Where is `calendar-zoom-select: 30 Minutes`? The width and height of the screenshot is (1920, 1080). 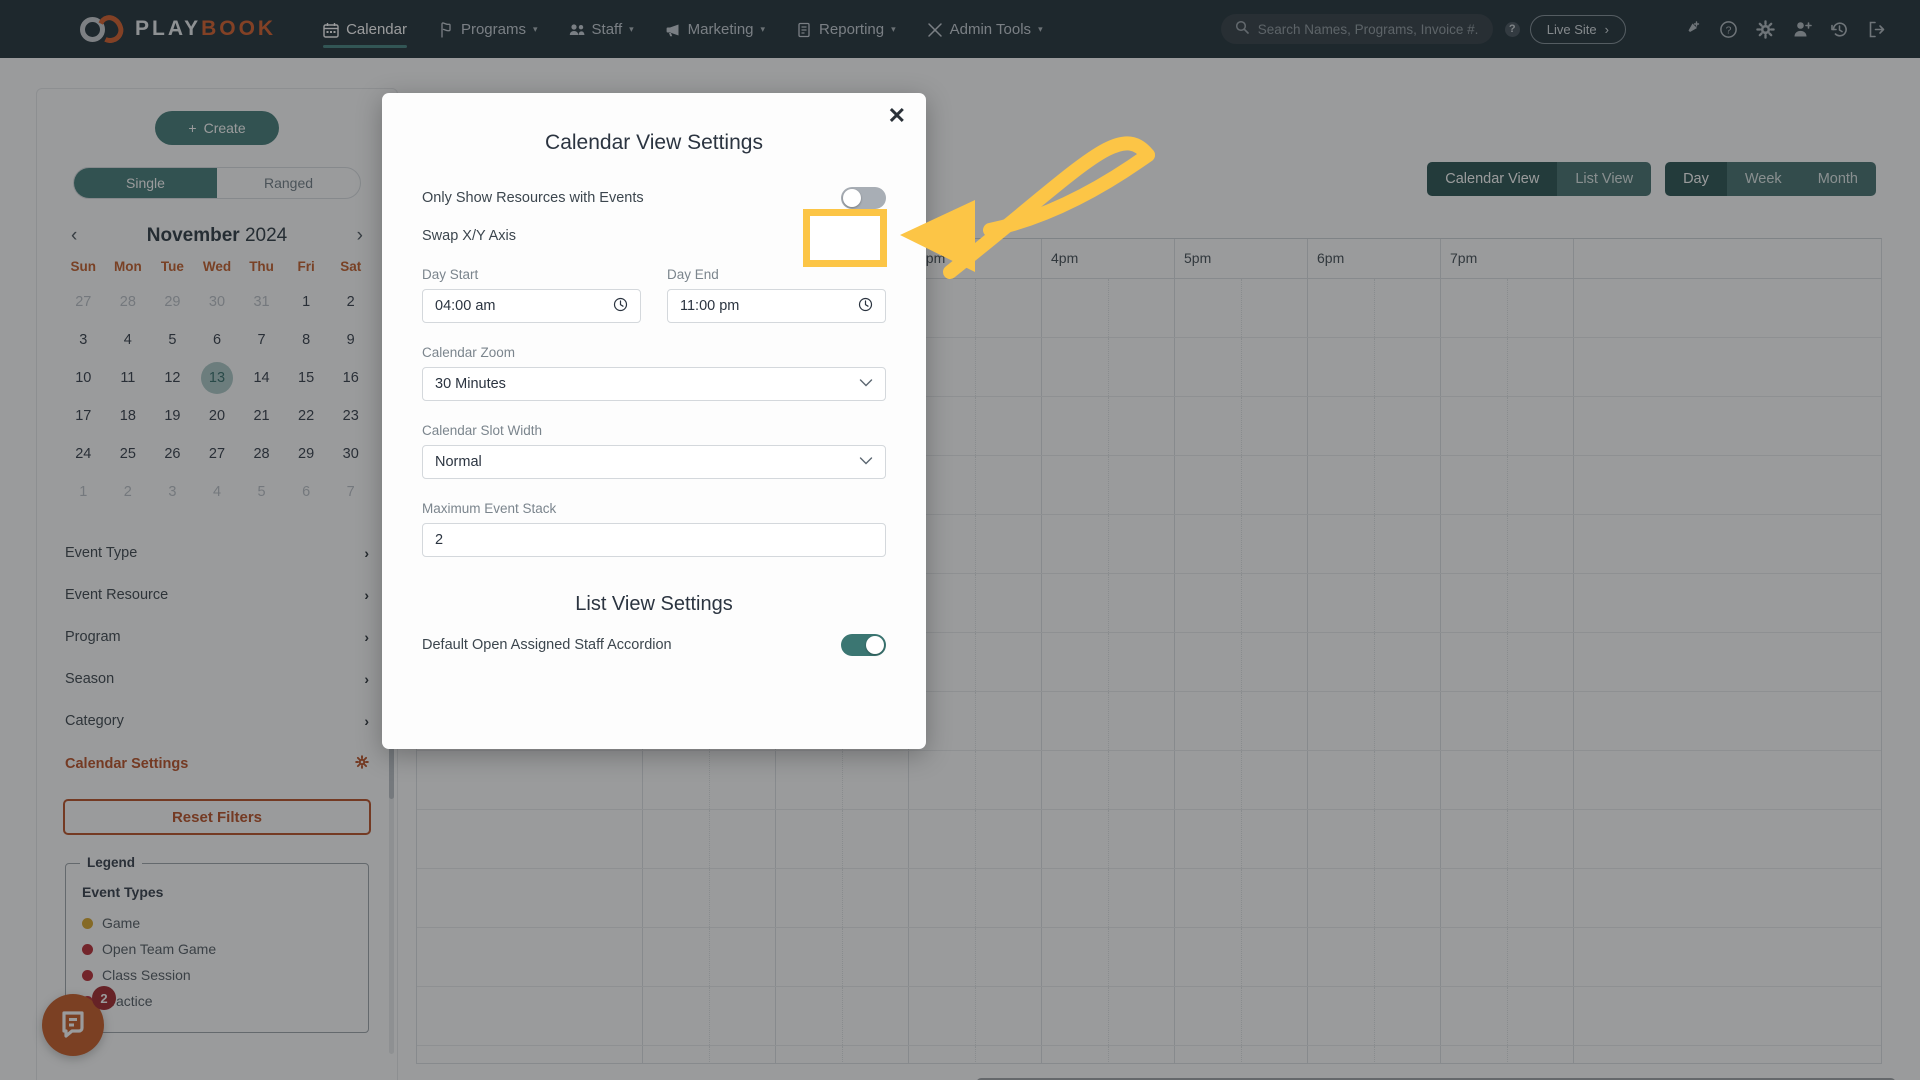
calendar-zoom-select: 30 Minutes is located at coordinates (654, 384).